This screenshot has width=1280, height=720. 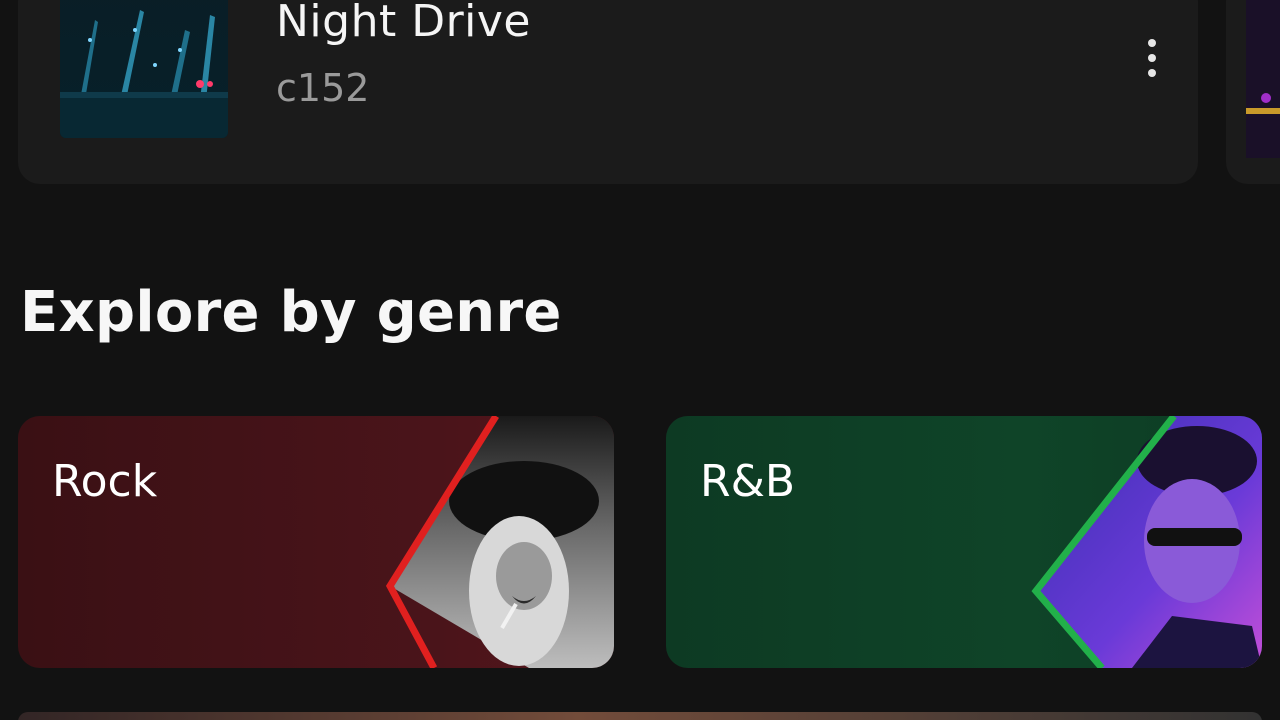 I want to click on genre-label: R&B, so click(x=748, y=481).